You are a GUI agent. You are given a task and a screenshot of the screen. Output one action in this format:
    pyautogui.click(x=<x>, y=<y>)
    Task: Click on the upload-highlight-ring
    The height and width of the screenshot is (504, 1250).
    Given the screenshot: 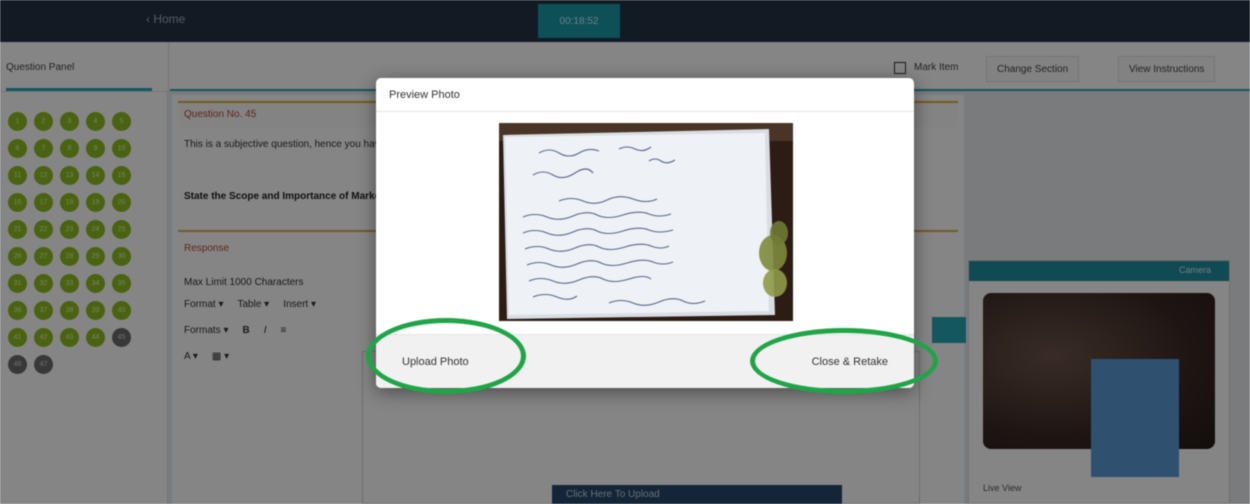 What is the action you would take?
    pyautogui.click(x=446, y=356)
    